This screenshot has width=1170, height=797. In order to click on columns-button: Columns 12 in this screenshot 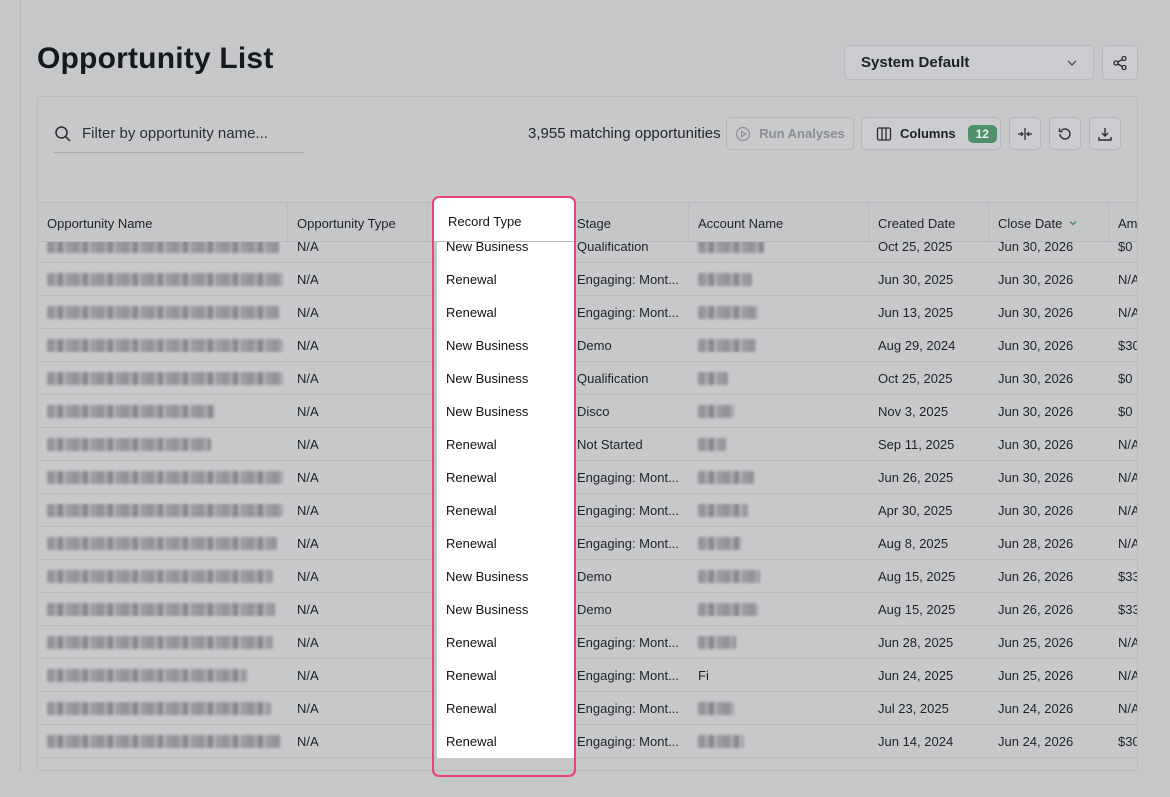, I will do `click(931, 133)`.